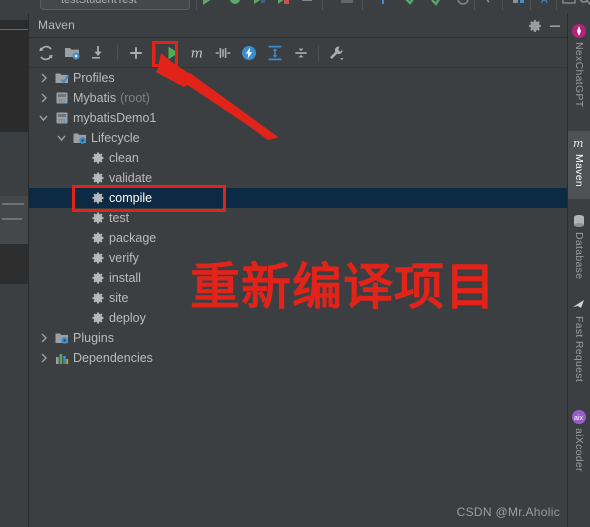 The image size is (590, 527). What do you see at coordinates (411, 3) in the screenshot?
I see `git-commit-icon` at bounding box center [411, 3].